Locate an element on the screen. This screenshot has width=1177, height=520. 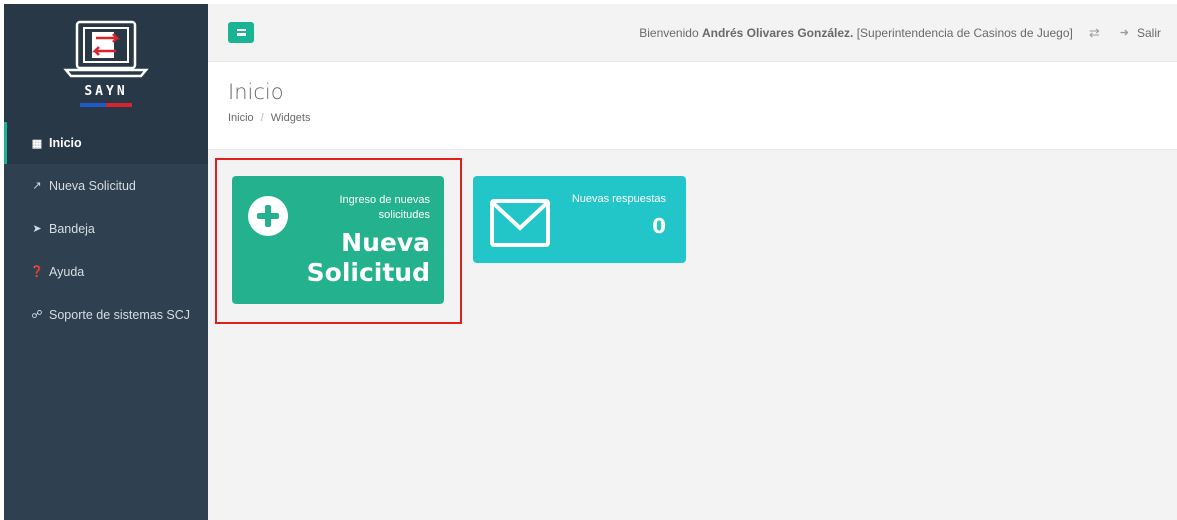
sidebar-item-label: Inicio is located at coordinates (65, 143).